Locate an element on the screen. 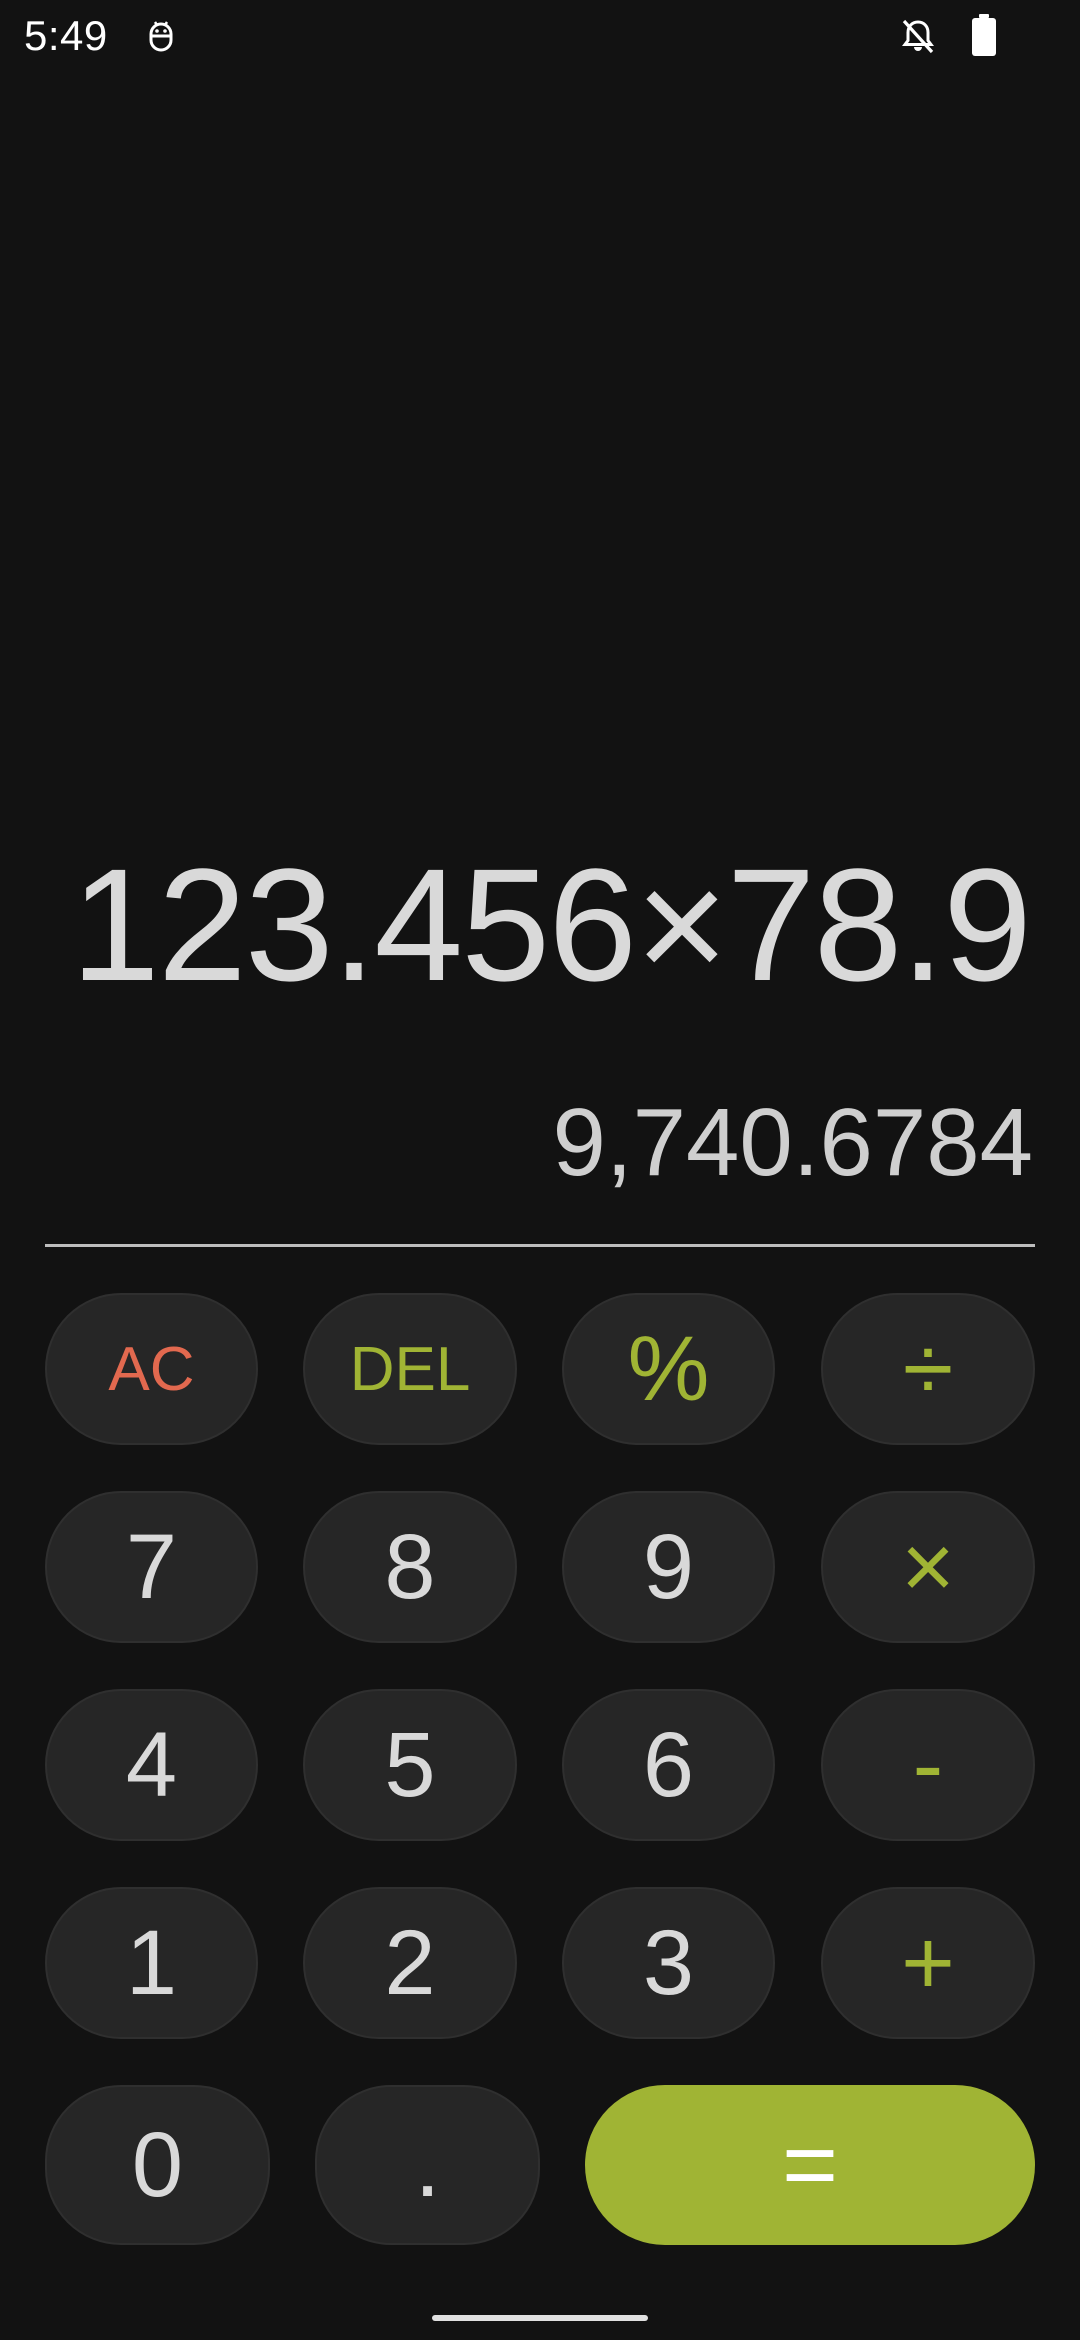 The image size is (1080, 2340). display-divider is located at coordinates (540, 1245).